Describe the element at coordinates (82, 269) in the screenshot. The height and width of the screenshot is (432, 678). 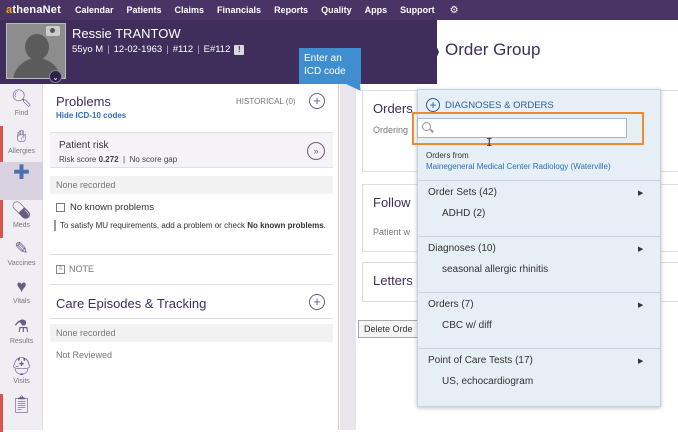
I see `note-label: NOTE` at that location.